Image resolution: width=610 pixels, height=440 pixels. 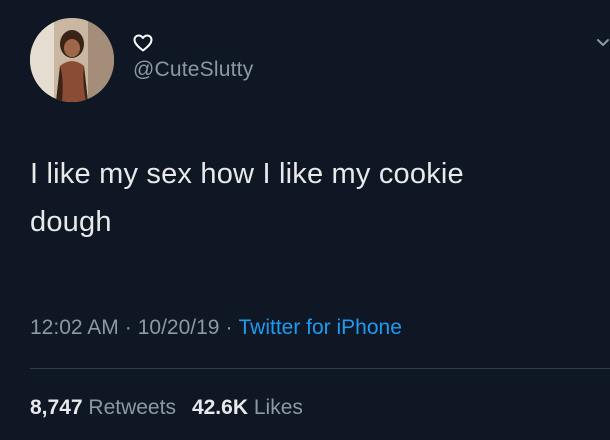 What do you see at coordinates (320, 368) in the screenshot?
I see `divider` at bounding box center [320, 368].